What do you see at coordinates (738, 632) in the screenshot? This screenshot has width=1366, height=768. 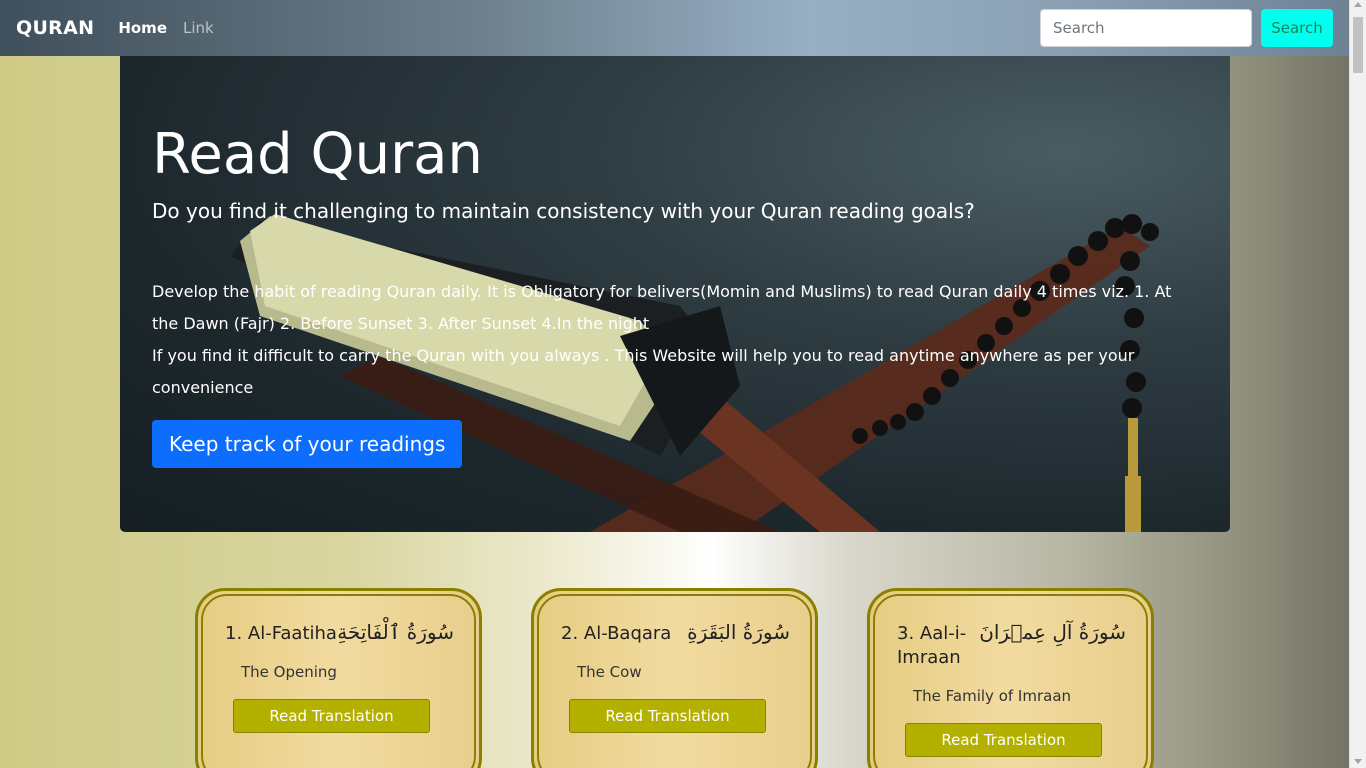 I see `surah-arabic-name: سُورَةُ البَقَرَةِ` at bounding box center [738, 632].